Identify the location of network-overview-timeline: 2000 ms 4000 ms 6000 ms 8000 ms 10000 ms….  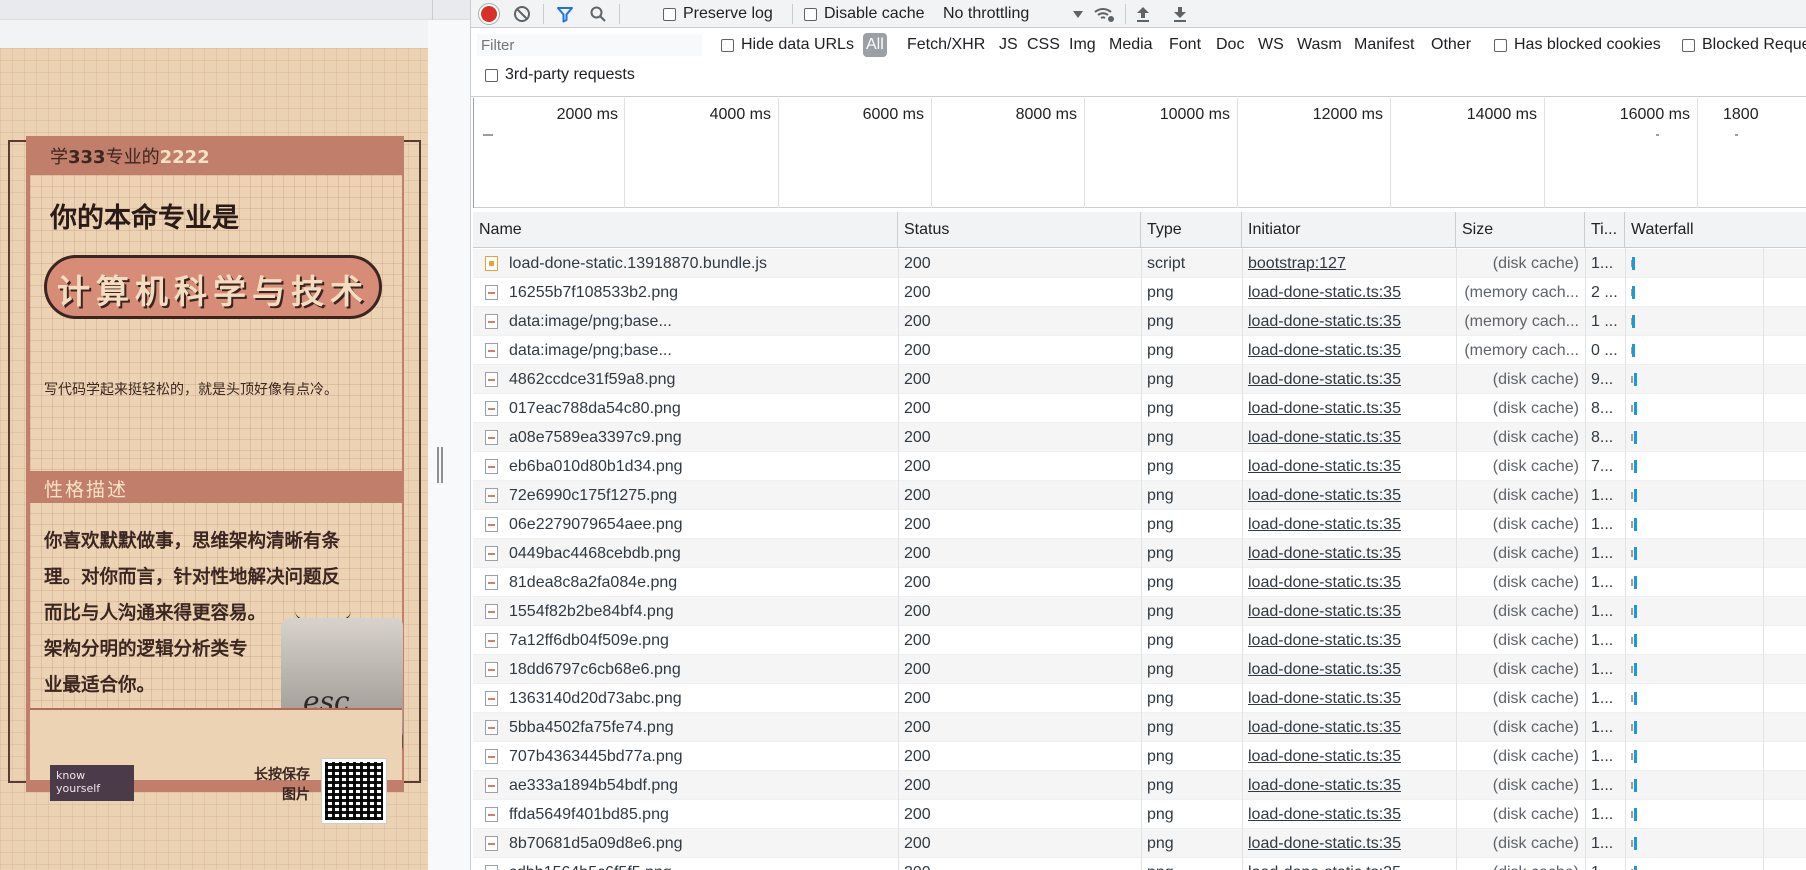
(1139, 153).